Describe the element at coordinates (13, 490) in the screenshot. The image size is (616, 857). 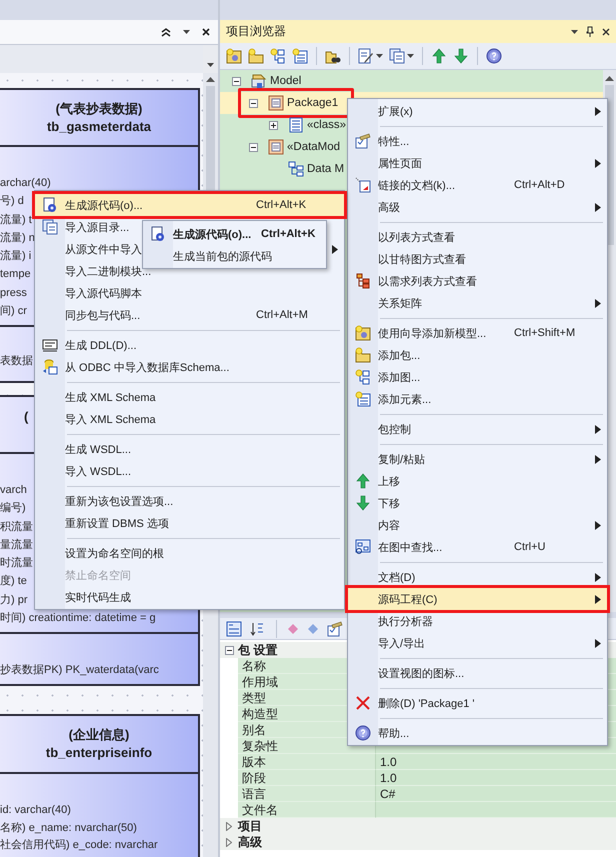
I see `attribute-text: varch` at that location.